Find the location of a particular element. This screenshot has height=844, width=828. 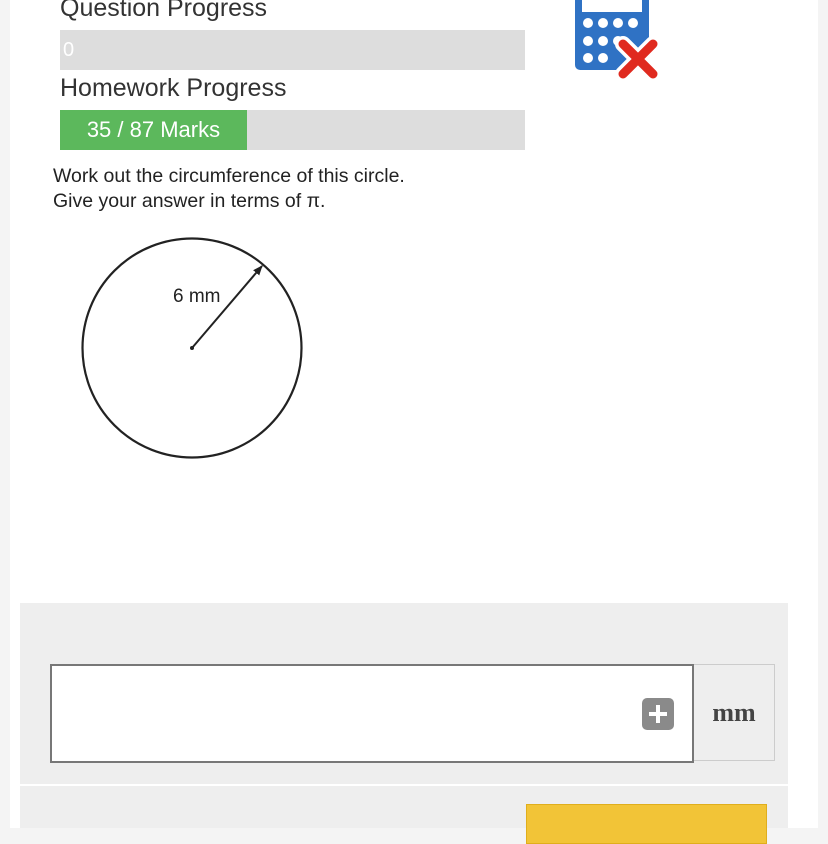

calculator-not-allowed is located at coordinates (623, 45).